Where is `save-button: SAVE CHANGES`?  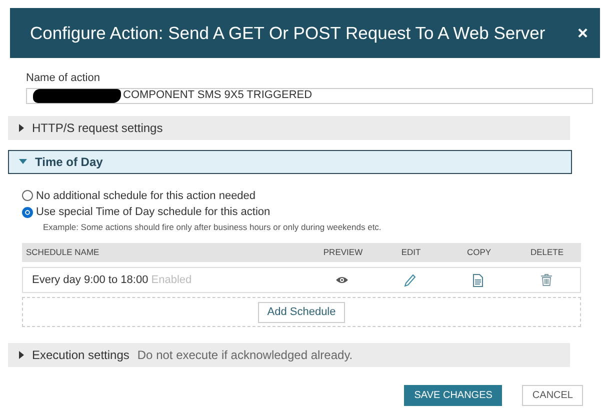 save-button: SAVE CHANGES is located at coordinates (453, 395).